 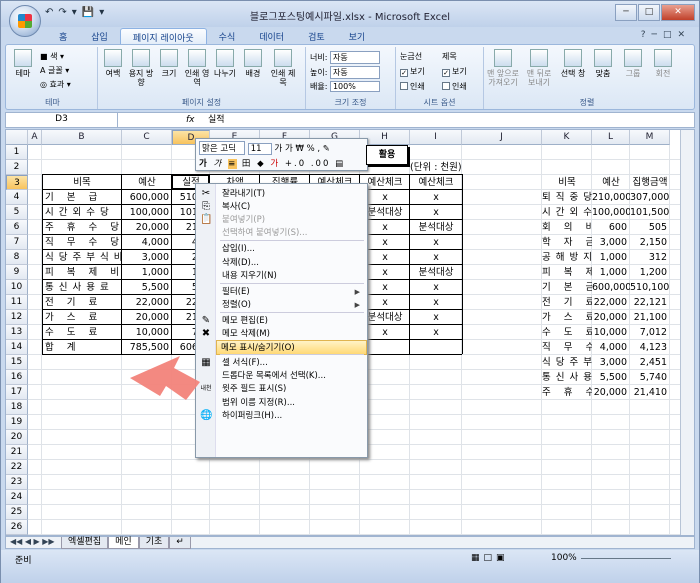 I want to click on maximize-button: □, so click(x=649, y=12).